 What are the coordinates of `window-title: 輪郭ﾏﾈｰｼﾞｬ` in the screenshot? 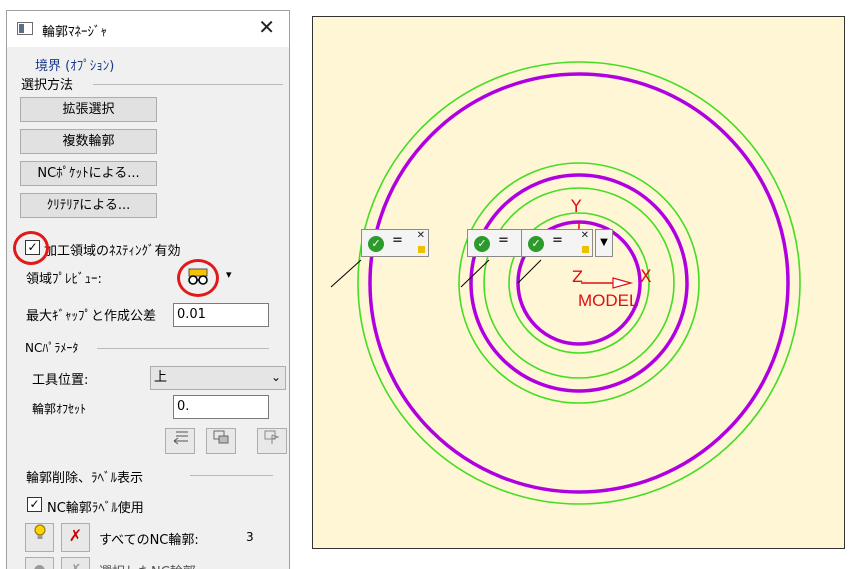 It's located at (75, 32).